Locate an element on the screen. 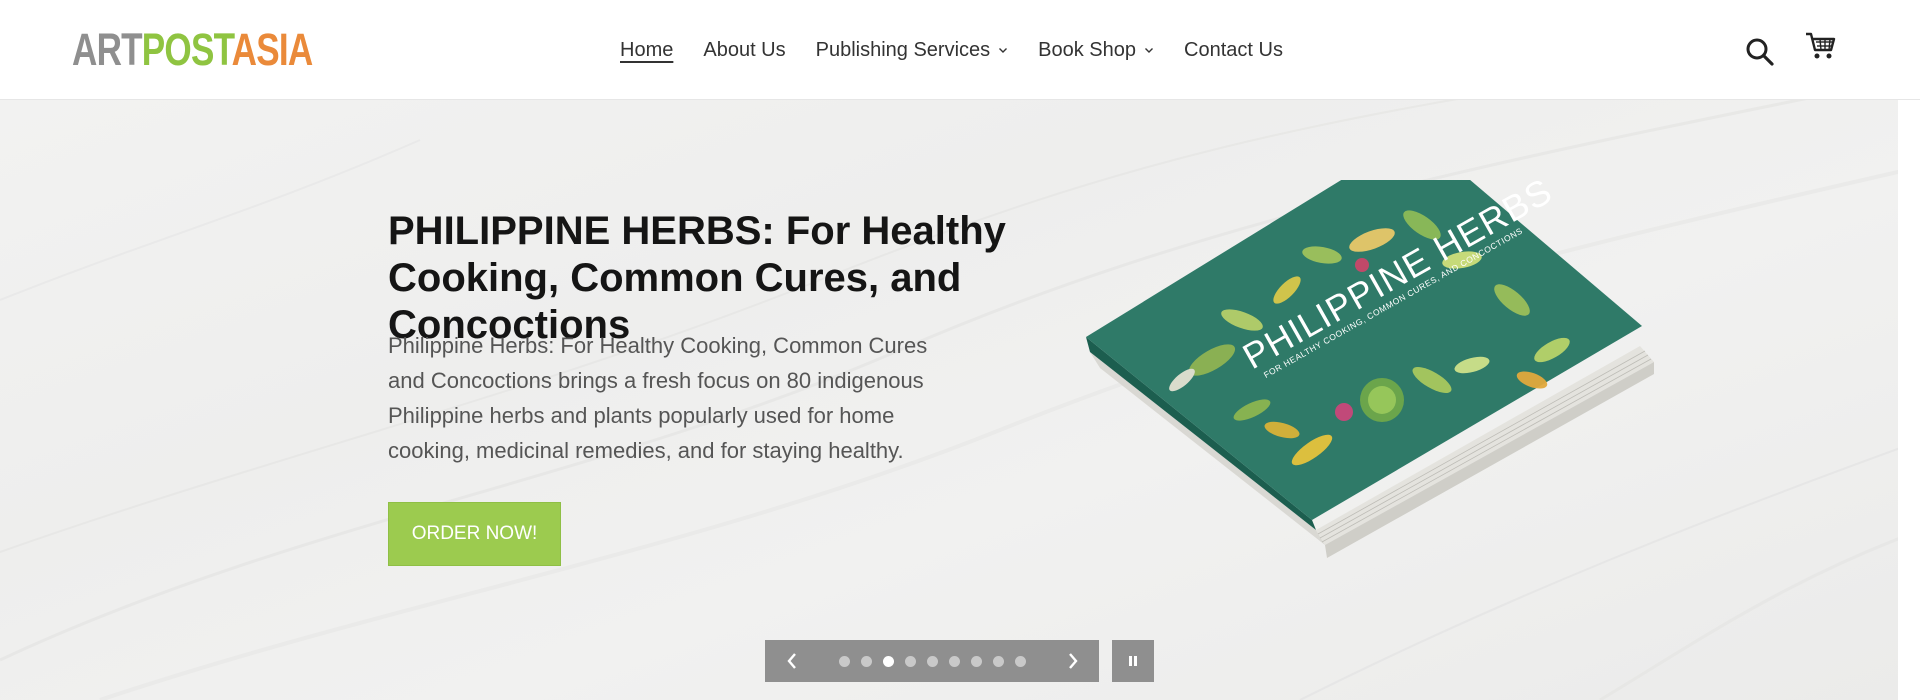  nav-item-contact-us: Contact Us is located at coordinates (1233, 50).